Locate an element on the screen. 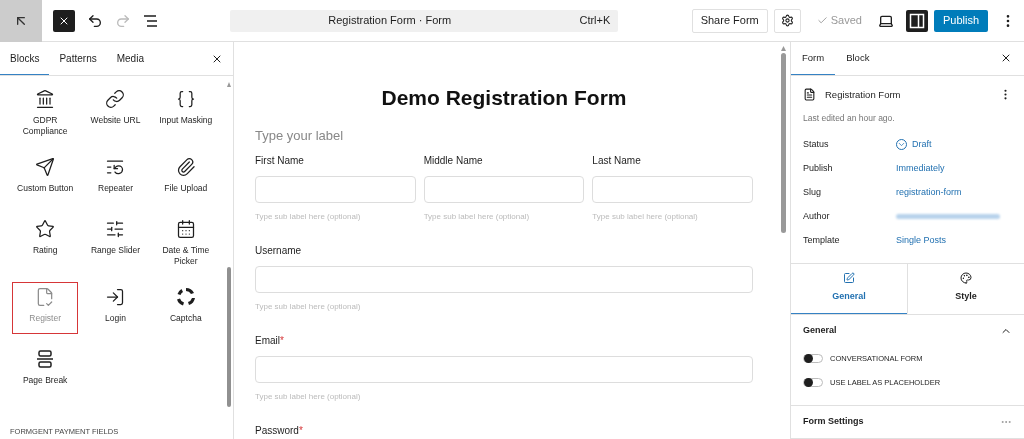  settings-icon is located at coordinates (787, 20).